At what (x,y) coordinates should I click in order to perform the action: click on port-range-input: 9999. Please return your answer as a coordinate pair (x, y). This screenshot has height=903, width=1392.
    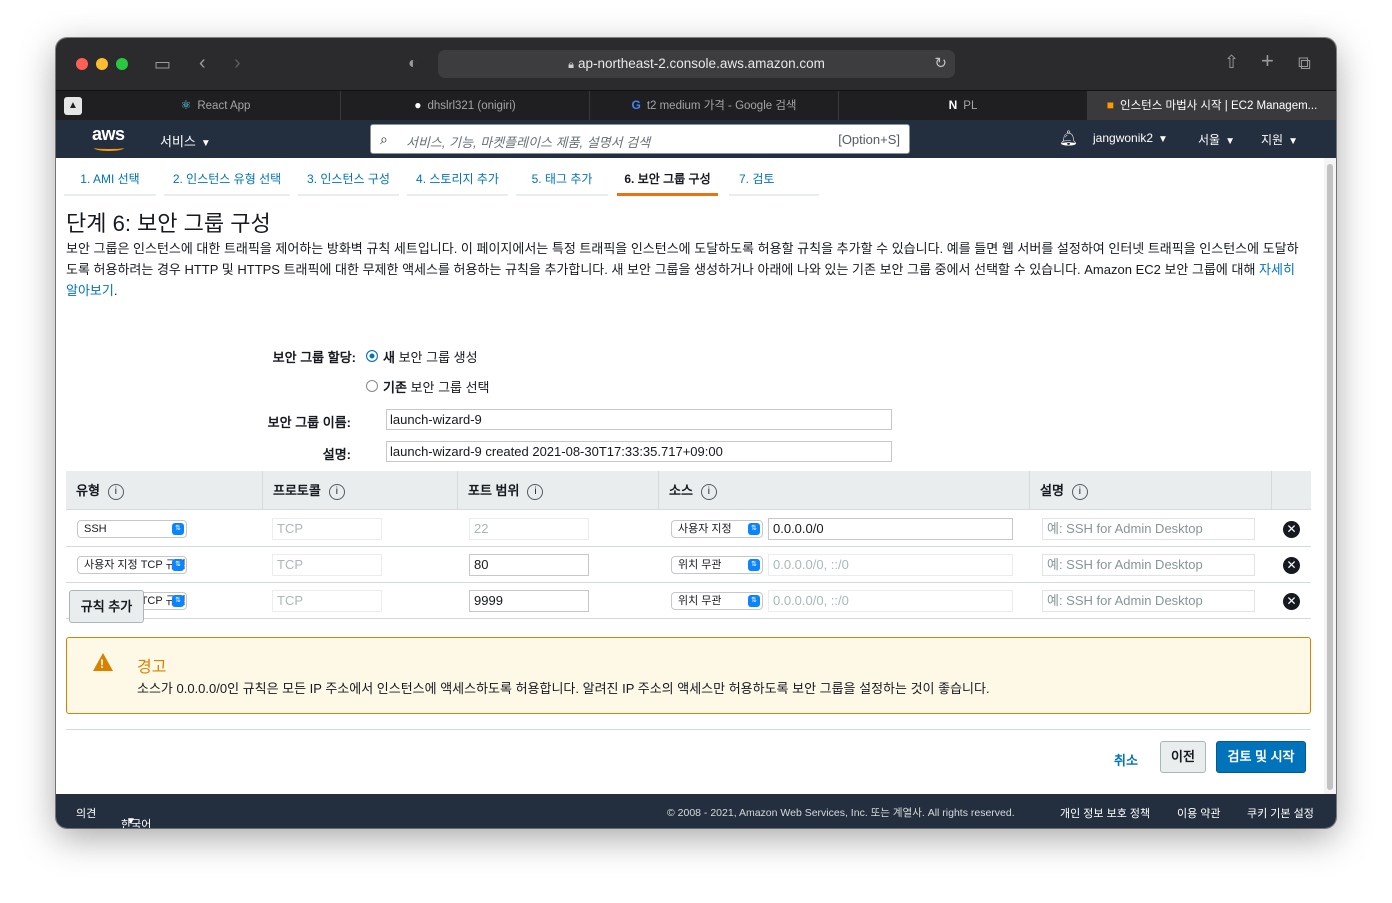
    Looking at the image, I should click on (529, 601).